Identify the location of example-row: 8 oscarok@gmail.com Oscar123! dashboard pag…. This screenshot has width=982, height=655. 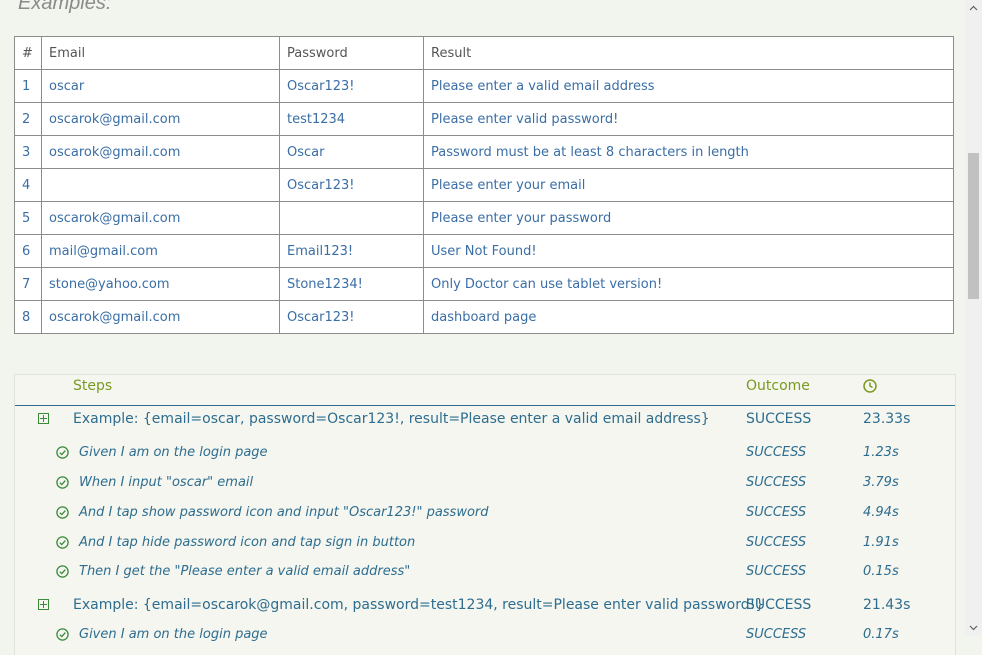
(484, 317).